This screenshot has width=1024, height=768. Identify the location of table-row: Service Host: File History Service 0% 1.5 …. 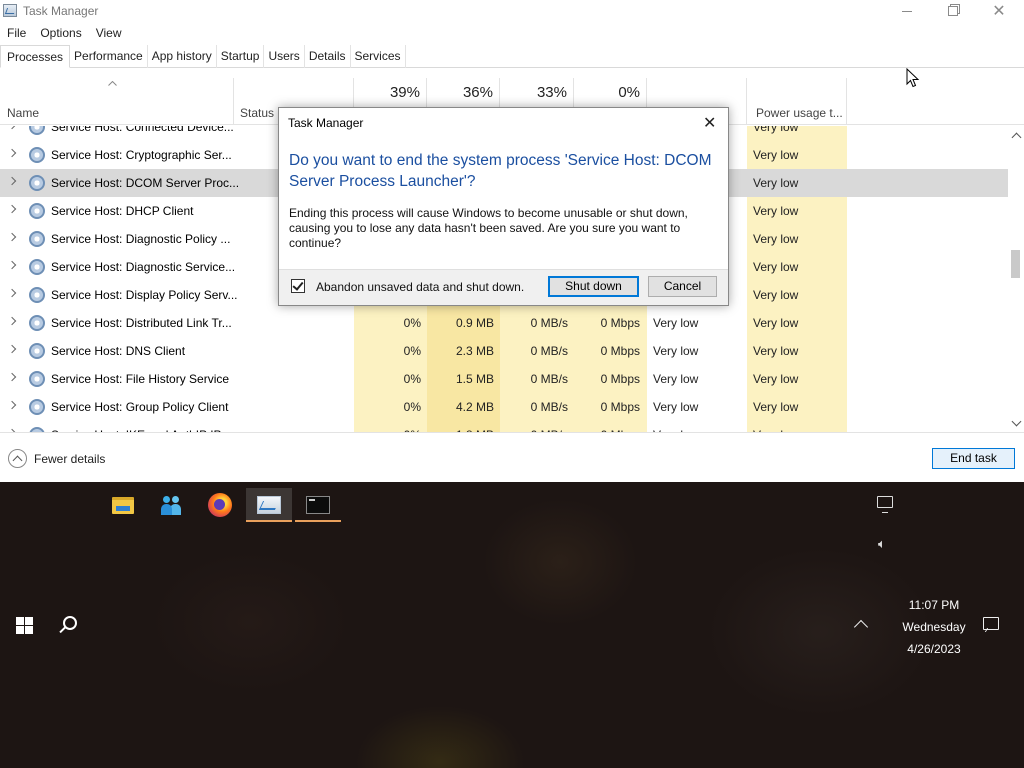
(504, 379).